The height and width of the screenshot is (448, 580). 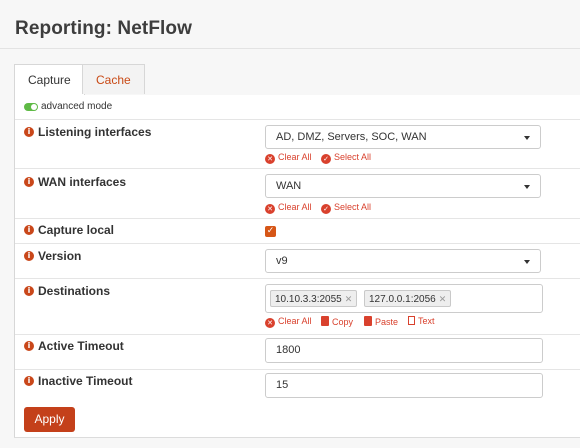 I want to click on form-bottom-border, so click(x=297, y=437).